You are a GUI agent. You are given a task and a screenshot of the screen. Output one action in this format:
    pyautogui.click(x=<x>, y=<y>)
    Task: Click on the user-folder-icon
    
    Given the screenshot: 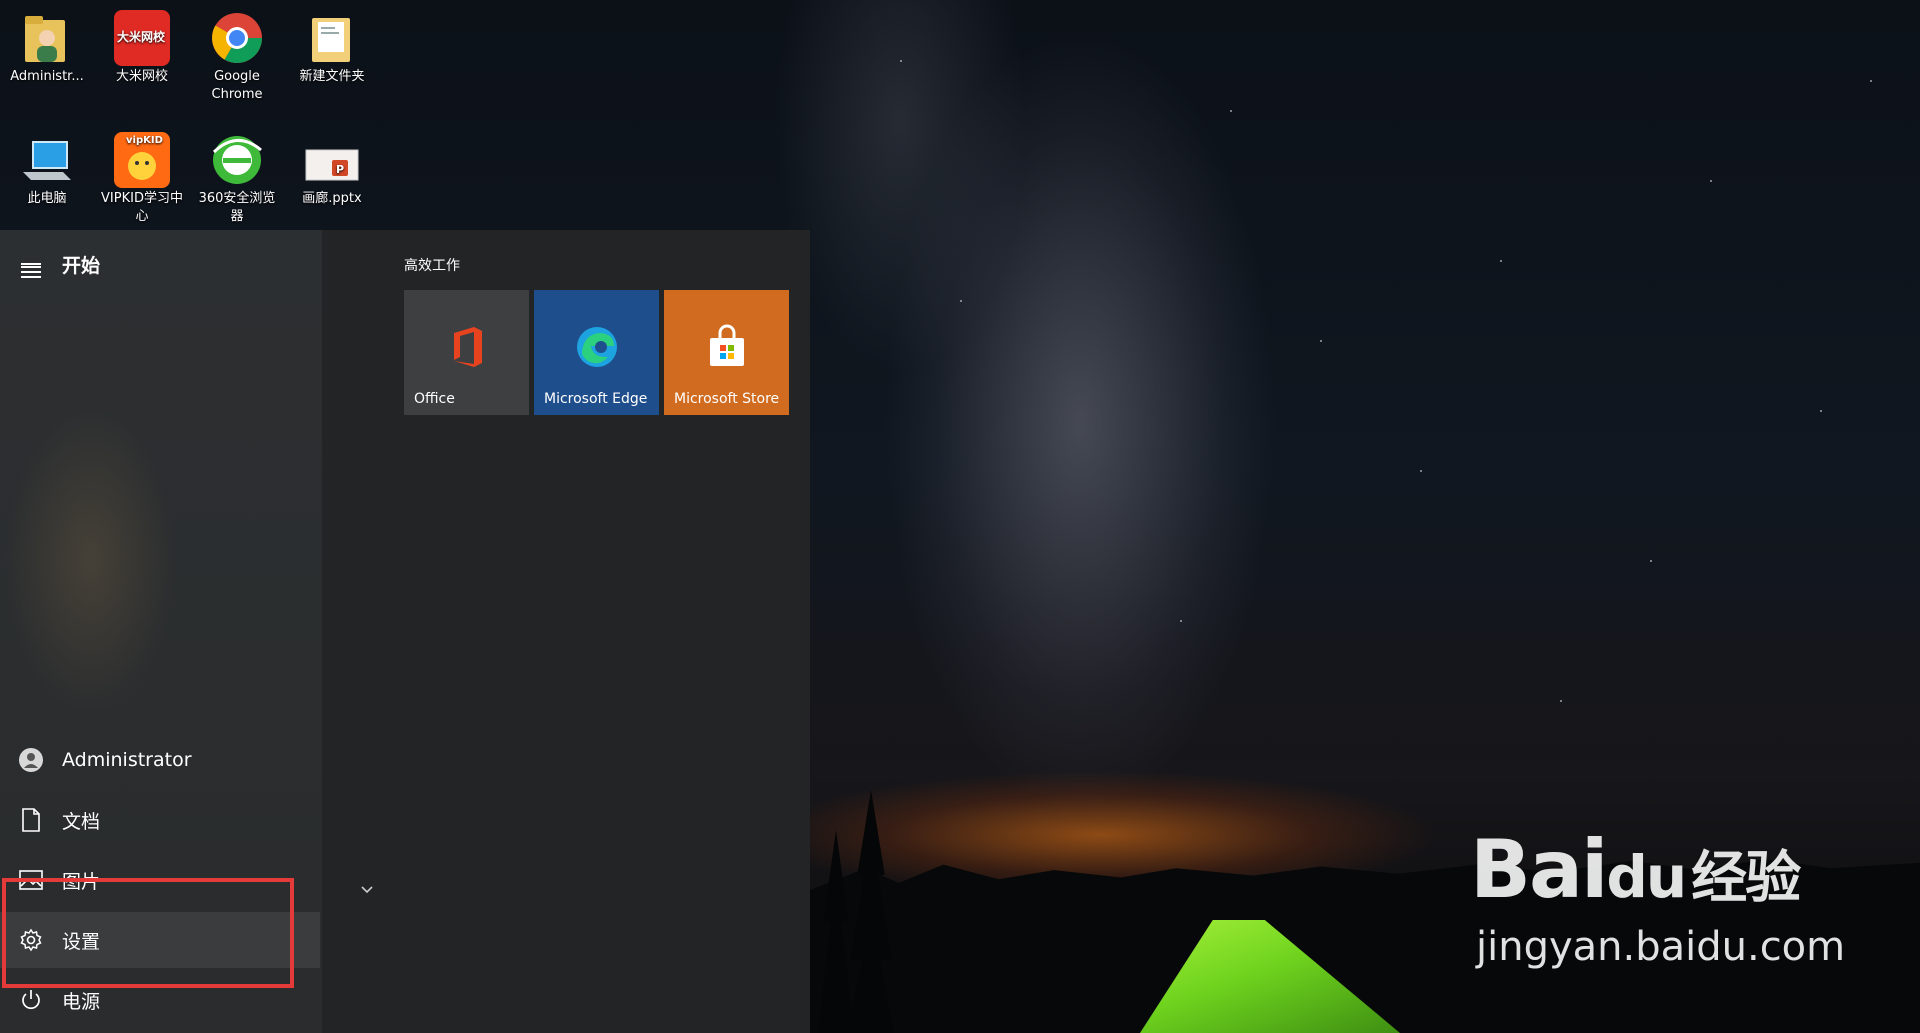 What is the action you would take?
    pyautogui.click(x=47, y=38)
    